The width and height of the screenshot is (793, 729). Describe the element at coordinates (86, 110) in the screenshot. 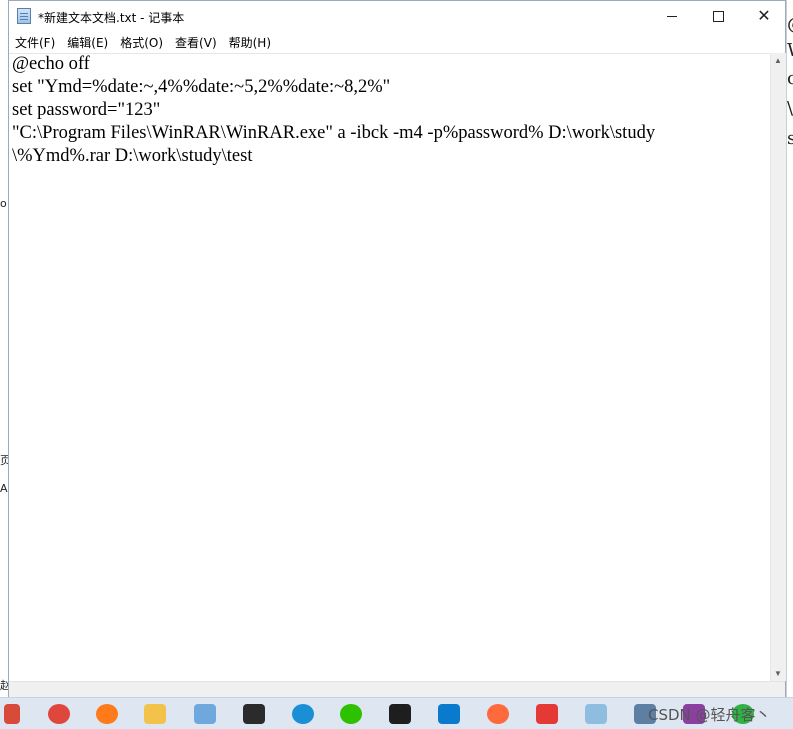

I see `editor-line: set password="123"` at that location.